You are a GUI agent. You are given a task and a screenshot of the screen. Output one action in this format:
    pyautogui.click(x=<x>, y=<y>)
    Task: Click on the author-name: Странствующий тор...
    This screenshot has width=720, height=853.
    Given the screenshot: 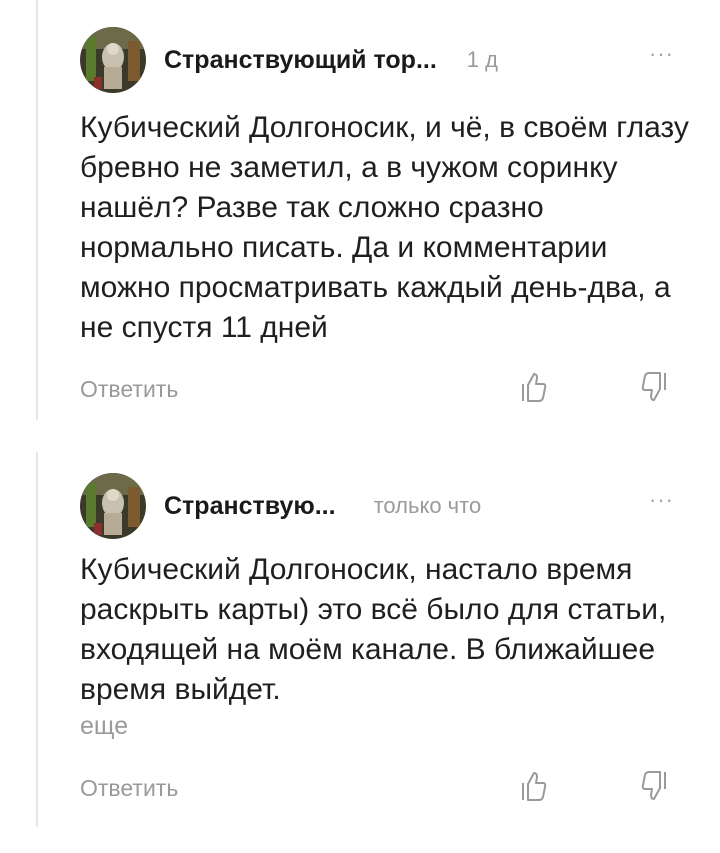 What is the action you would take?
    pyautogui.click(x=300, y=60)
    